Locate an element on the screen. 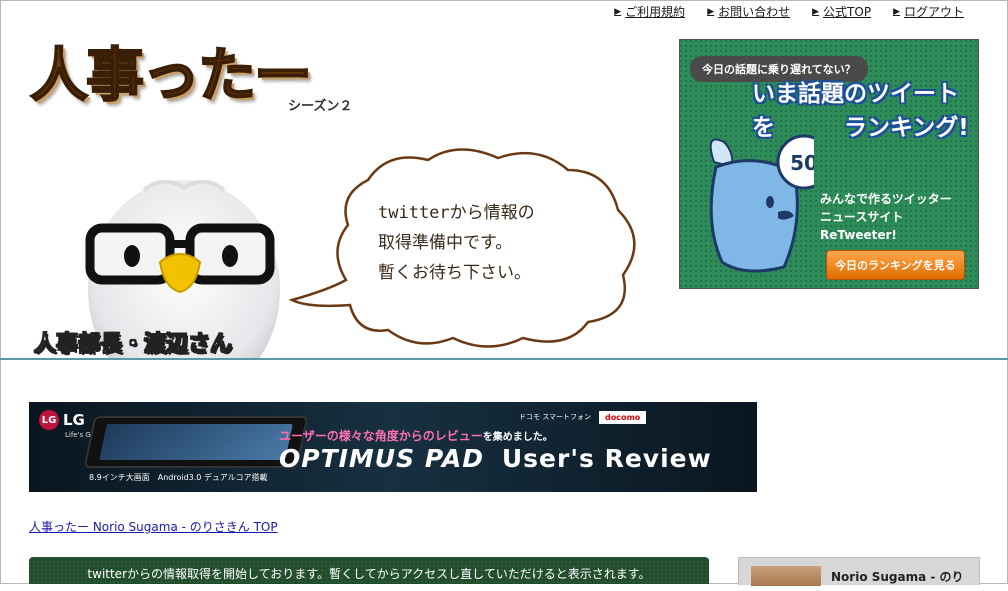 The width and height of the screenshot is (1008, 591). nav-official-top-link: ▶ 公式TOP is located at coordinates (841, 11).